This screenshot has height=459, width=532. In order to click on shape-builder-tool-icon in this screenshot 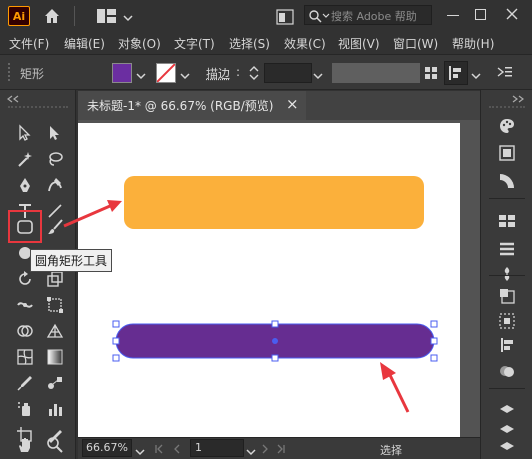, I will do `click(25, 331)`.